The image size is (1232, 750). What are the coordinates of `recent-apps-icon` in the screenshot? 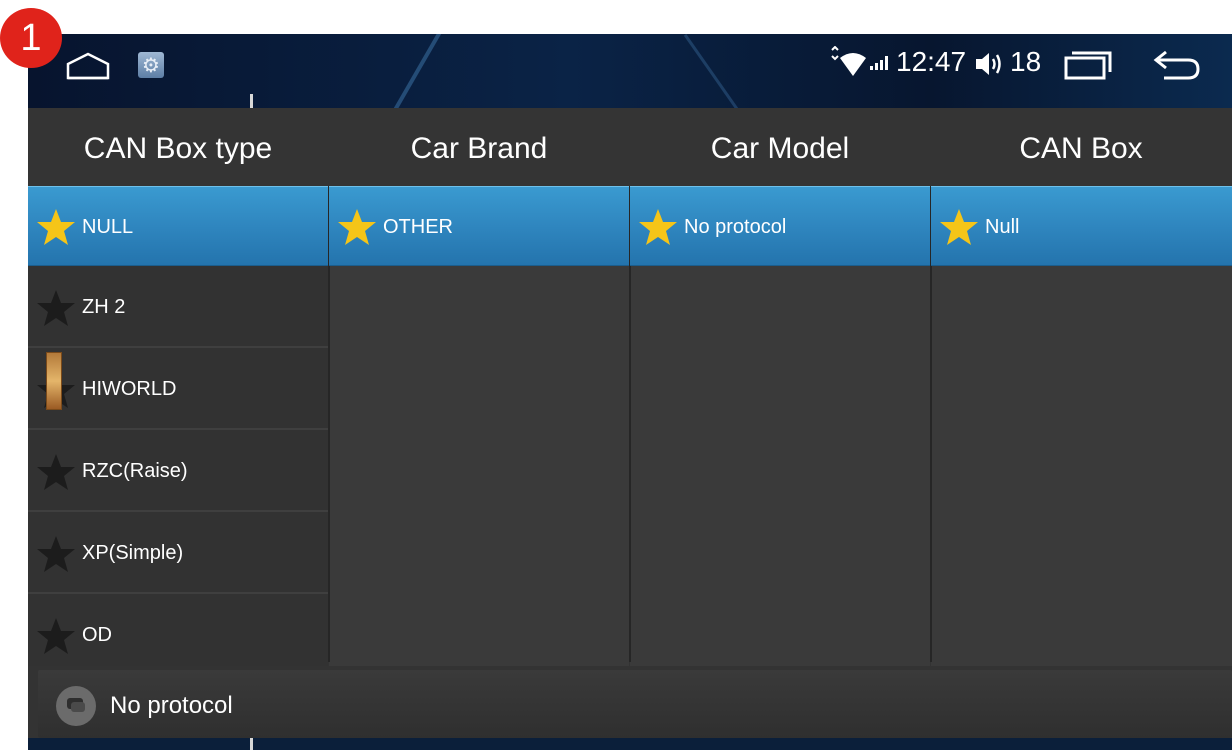 It's located at (1088, 65).